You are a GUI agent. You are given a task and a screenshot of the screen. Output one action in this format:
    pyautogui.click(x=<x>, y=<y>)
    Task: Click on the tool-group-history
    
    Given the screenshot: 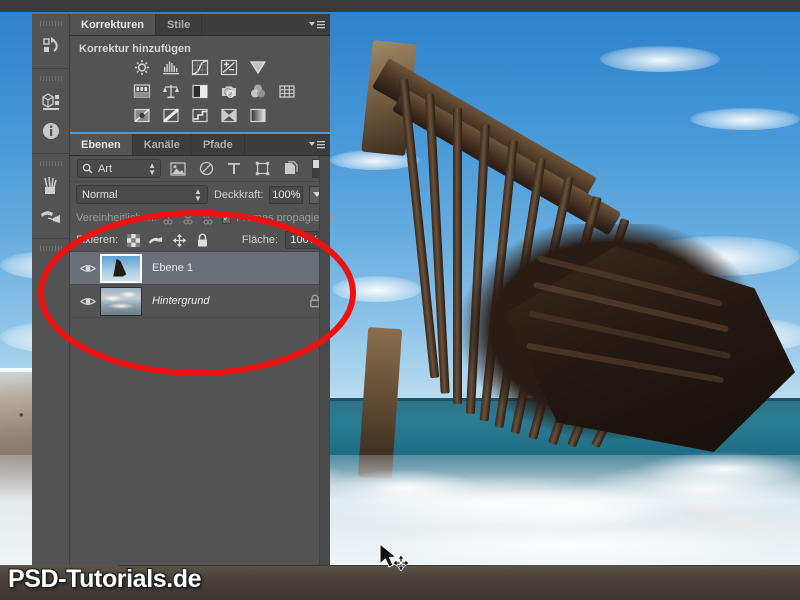 What is the action you would take?
    pyautogui.click(x=50, y=41)
    